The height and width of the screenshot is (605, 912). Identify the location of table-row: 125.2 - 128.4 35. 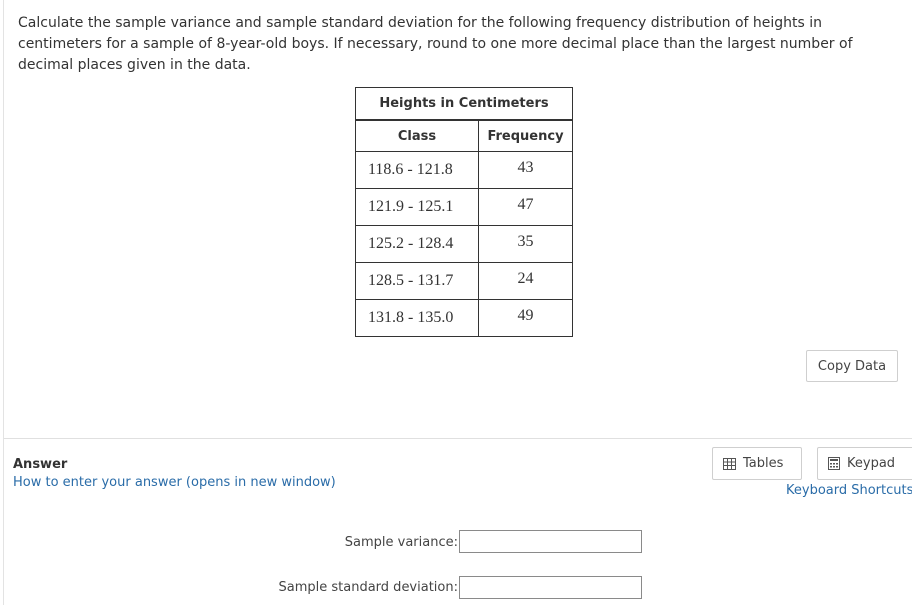
(464, 244).